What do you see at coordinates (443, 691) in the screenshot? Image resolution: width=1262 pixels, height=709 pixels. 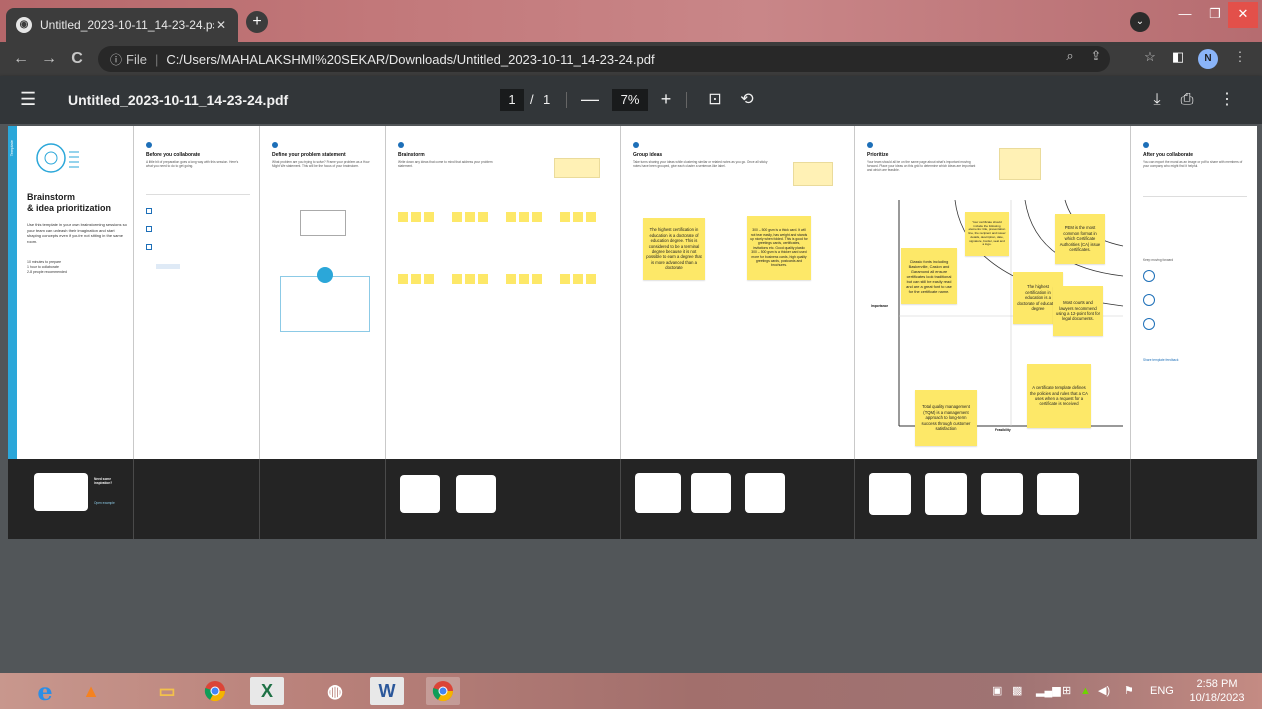 I see `chrome-active-icon` at bounding box center [443, 691].